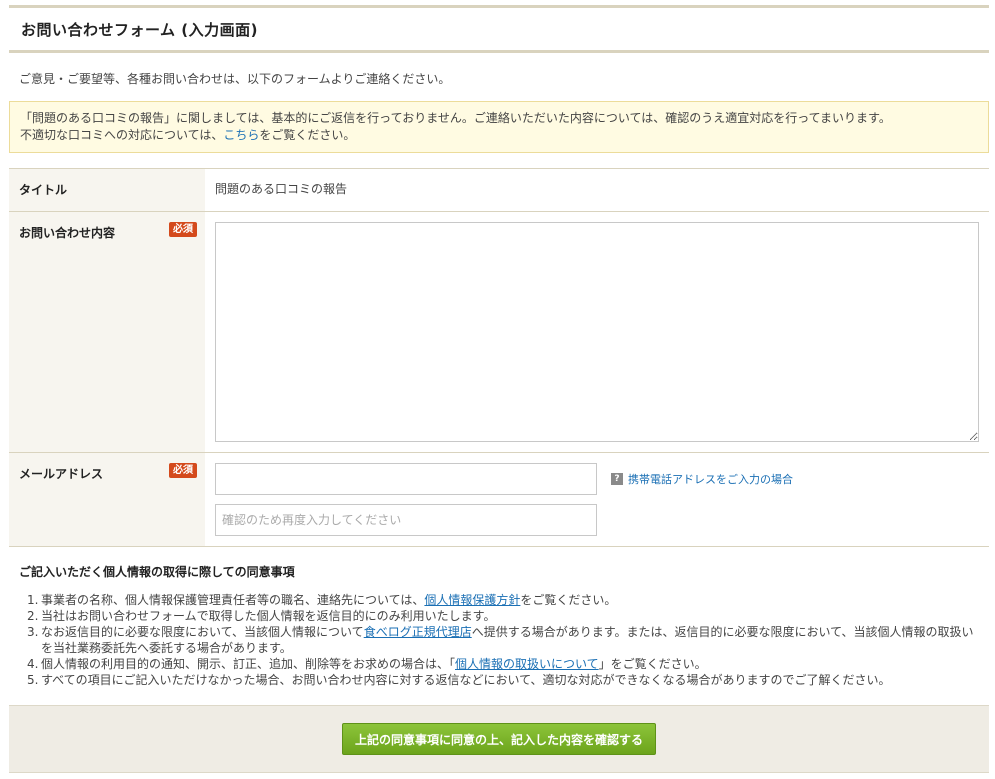 The height and width of the screenshot is (779, 995). I want to click on notice-line-2: 不適切な口コミへの対応については、こちらをご覧ください。, so click(499, 135).